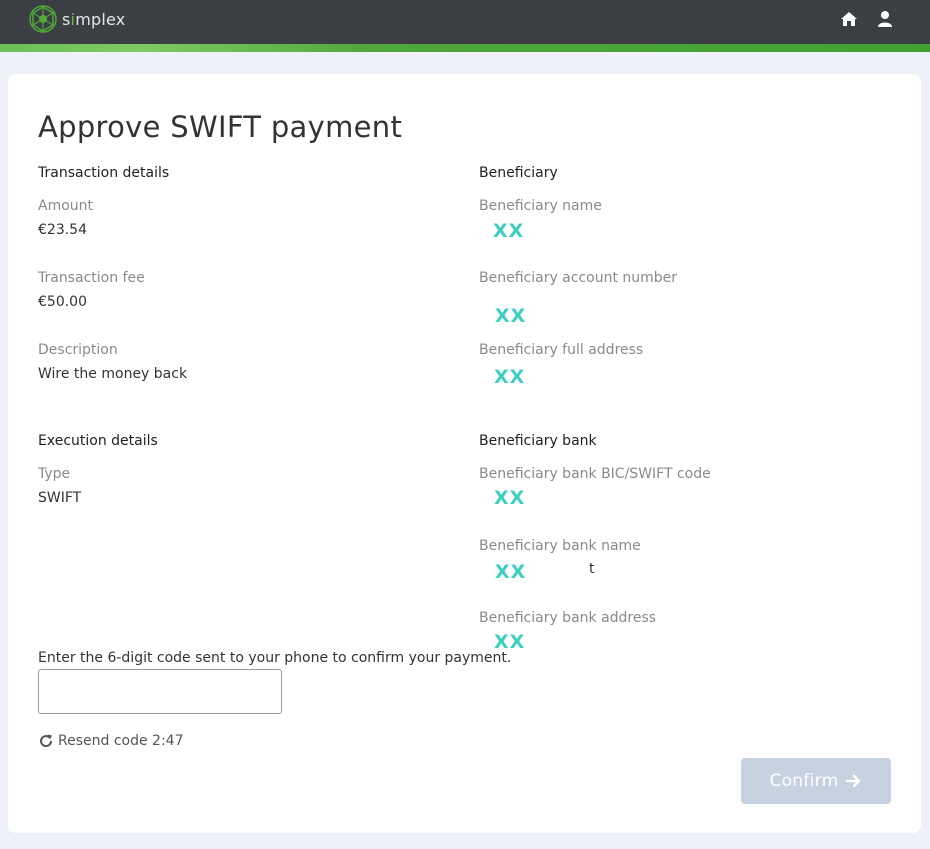  I want to click on top-navigation-bar: simplex, so click(465, 22).